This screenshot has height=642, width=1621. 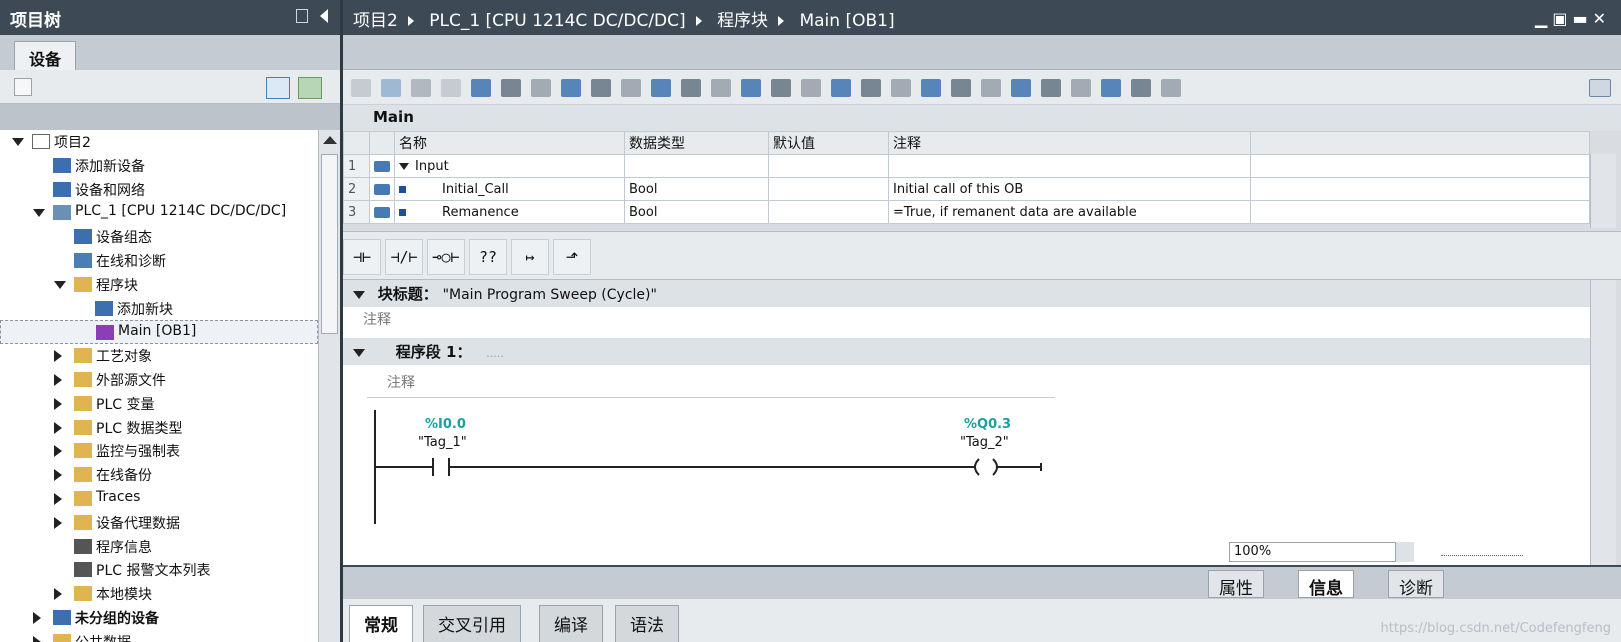 I want to click on list-icon, so click(x=751, y=88).